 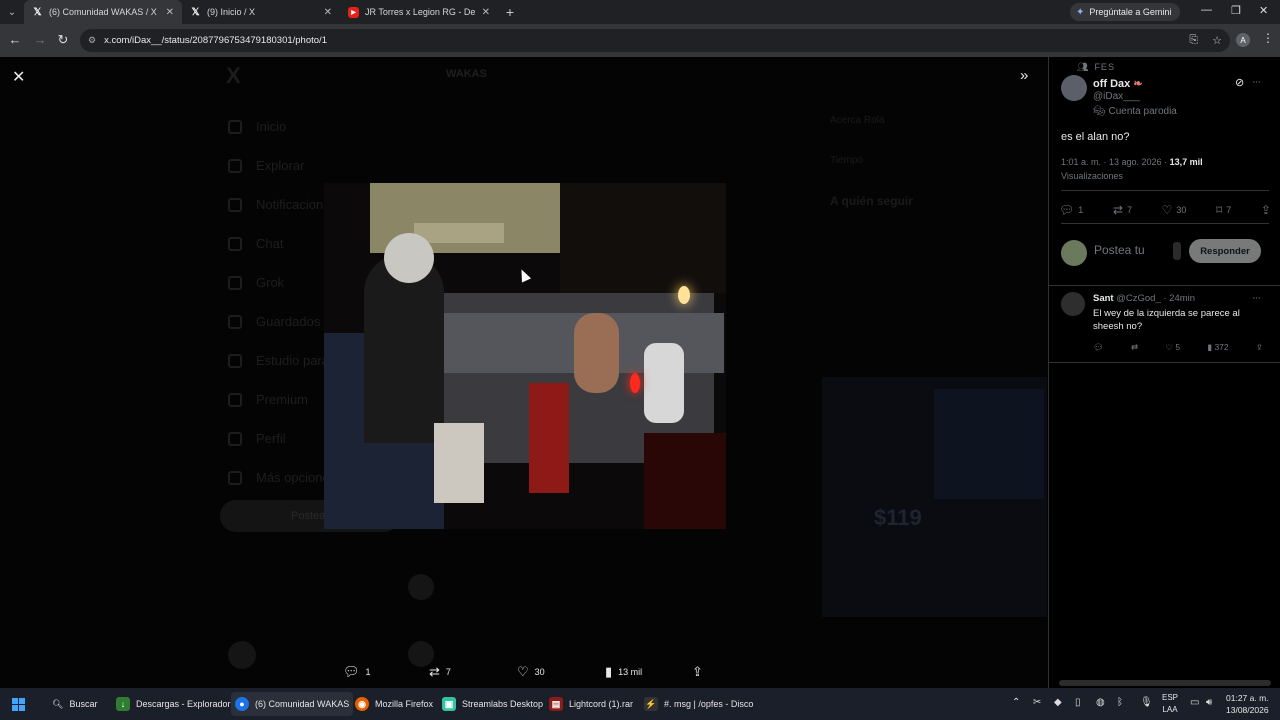 What do you see at coordinates (1263, 10) in the screenshot?
I see `close-window-icon: ✕` at bounding box center [1263, 10].